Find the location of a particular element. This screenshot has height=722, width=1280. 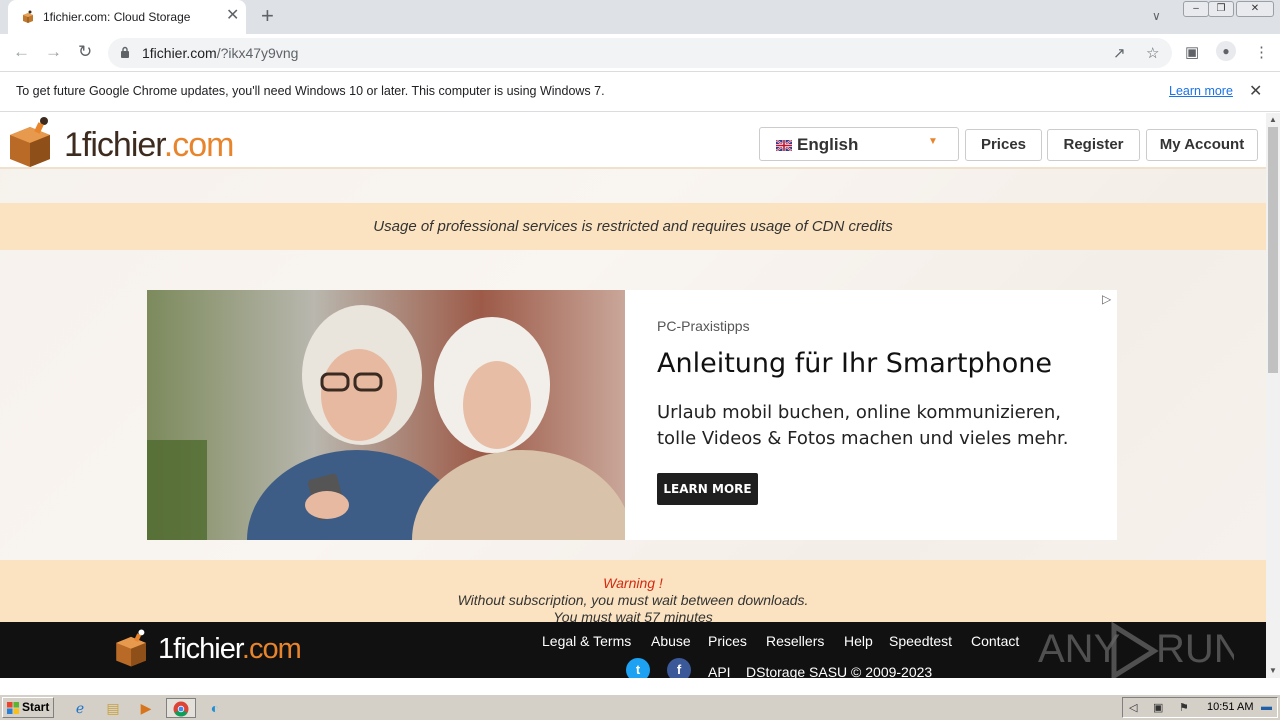

chrome-taskbar-icon is located at coordinates (181, 708).